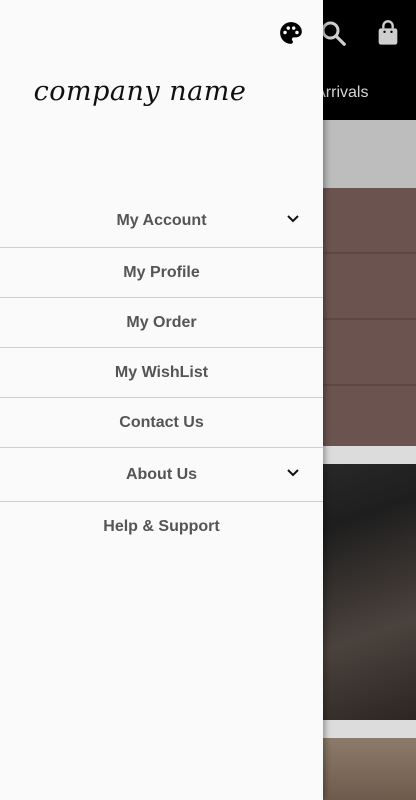  I want to click on menu-item-my-account: My Account, so click(161, 221).